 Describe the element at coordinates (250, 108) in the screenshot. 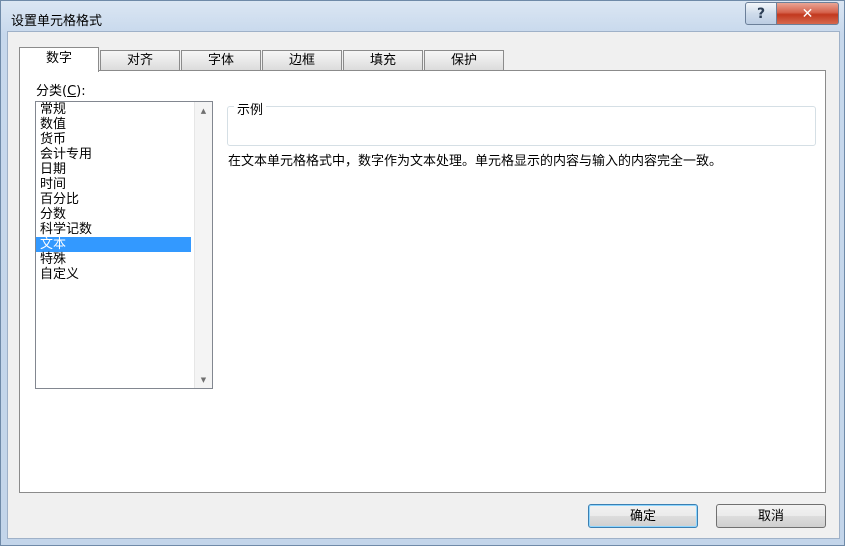

I see `sample-legend: 示例` at that location.